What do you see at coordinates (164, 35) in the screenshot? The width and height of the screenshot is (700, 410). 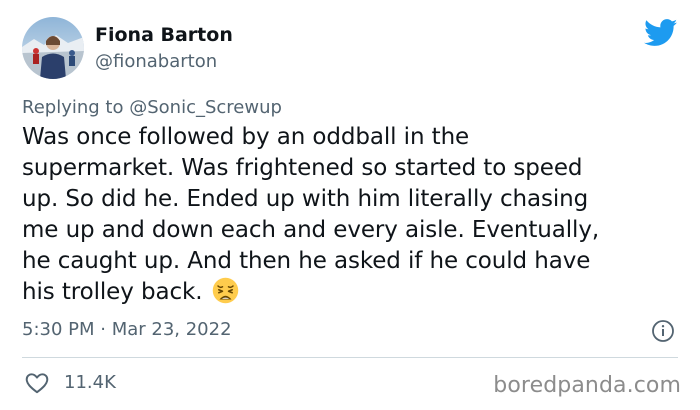 I see `author-display-name: Fiona Barton` at bounding box center [164, 35].